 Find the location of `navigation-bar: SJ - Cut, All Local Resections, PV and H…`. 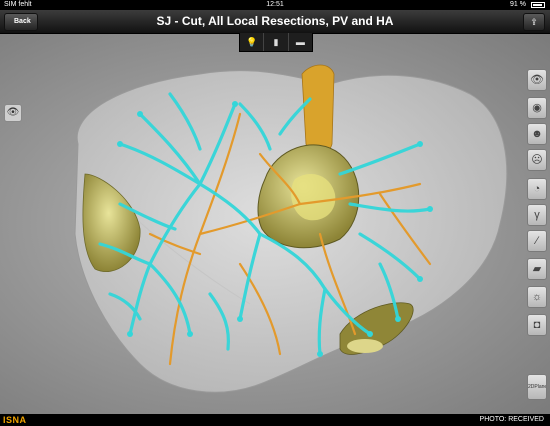

navigation-bar: SJ - Cut, All Local Resections, PV and H… is located at coordinates (275, 22).